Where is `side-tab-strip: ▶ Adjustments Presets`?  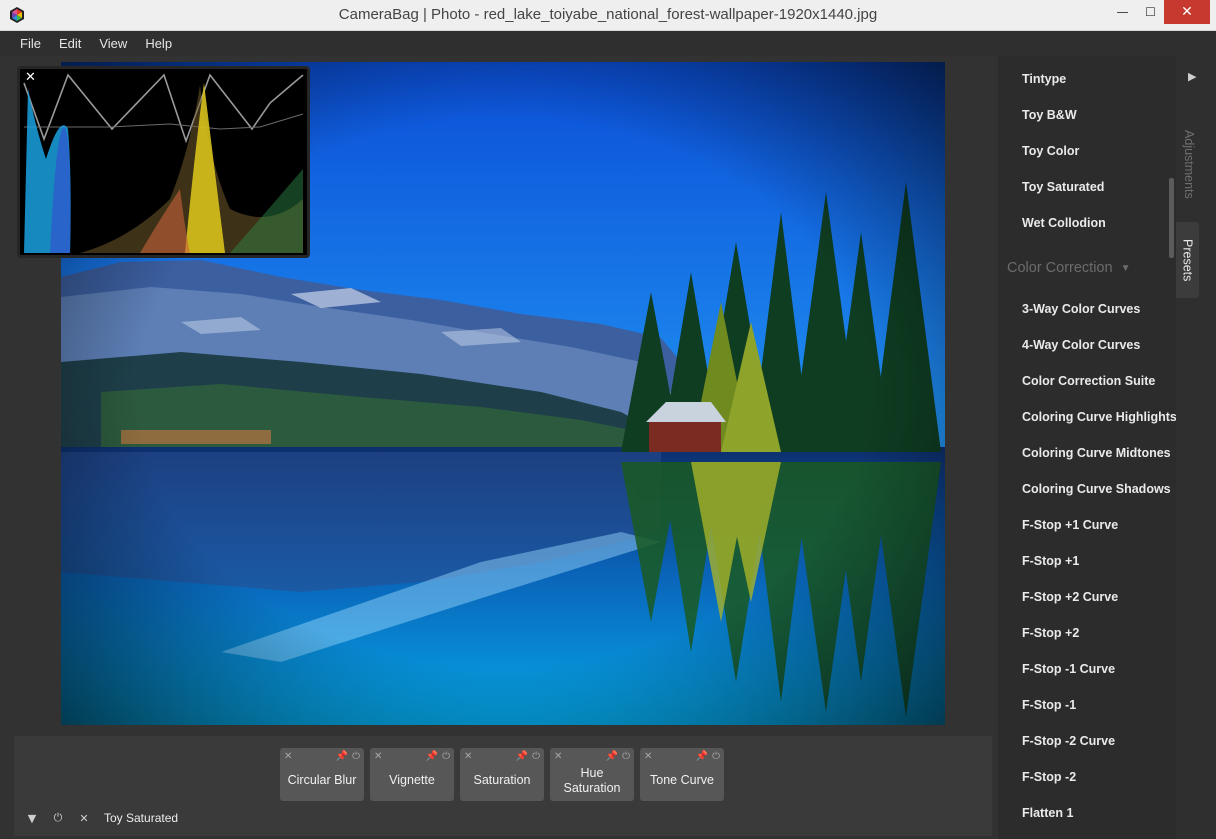
side-tab-strip: ▶ Adjustments Presets is located at coordinates (1196, 447).